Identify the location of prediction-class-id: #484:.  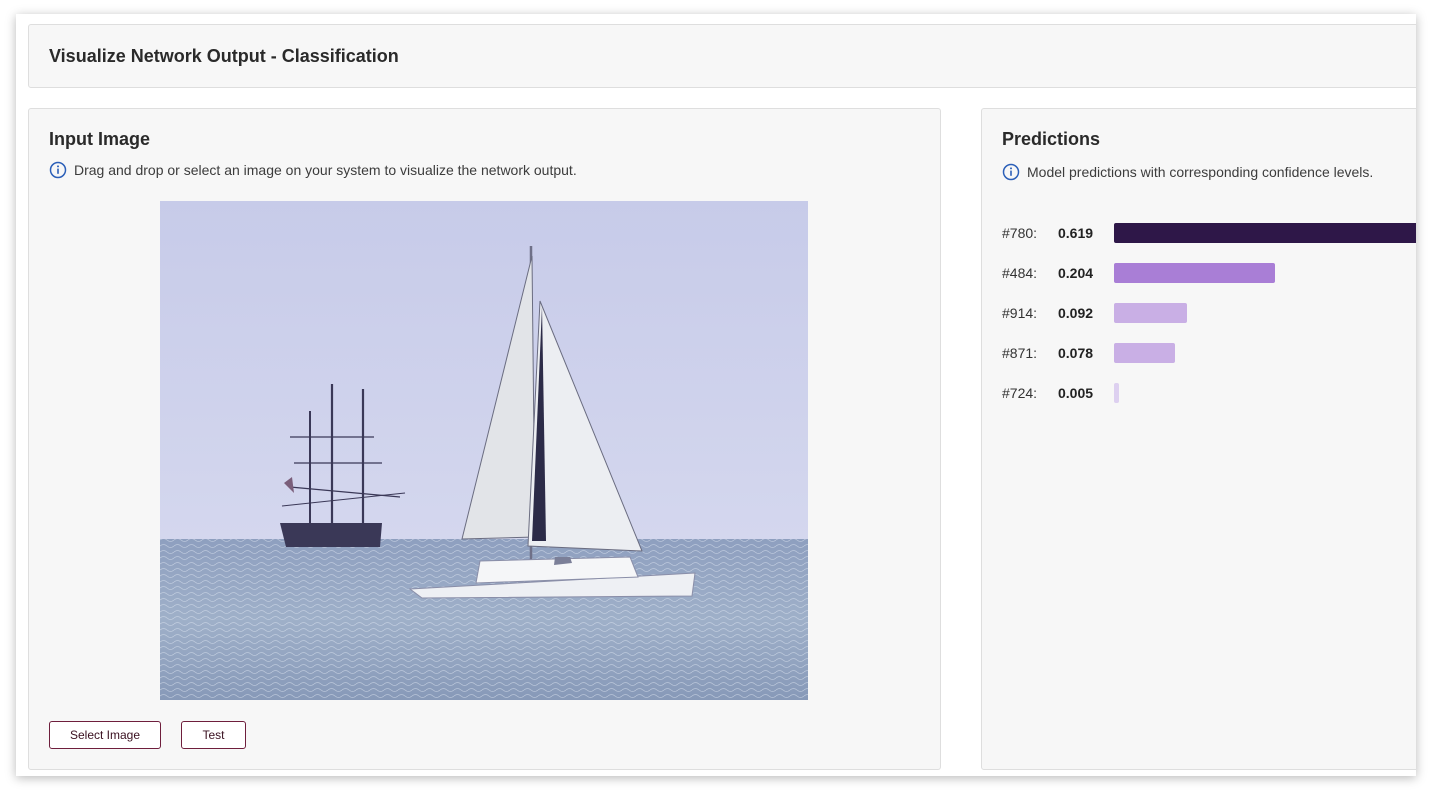
(1020, 273).